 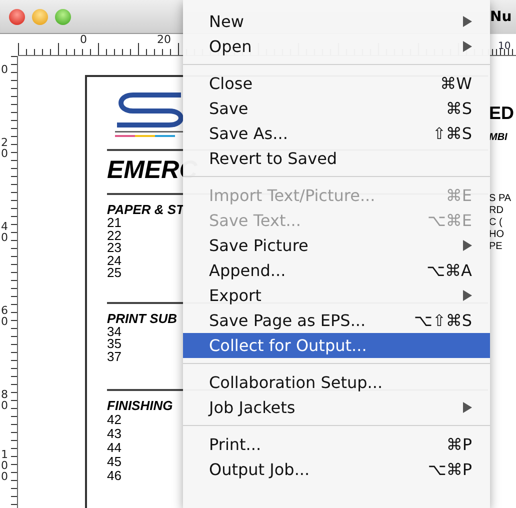 I want to click on menu-item: Export, so click(x=336, y=295).